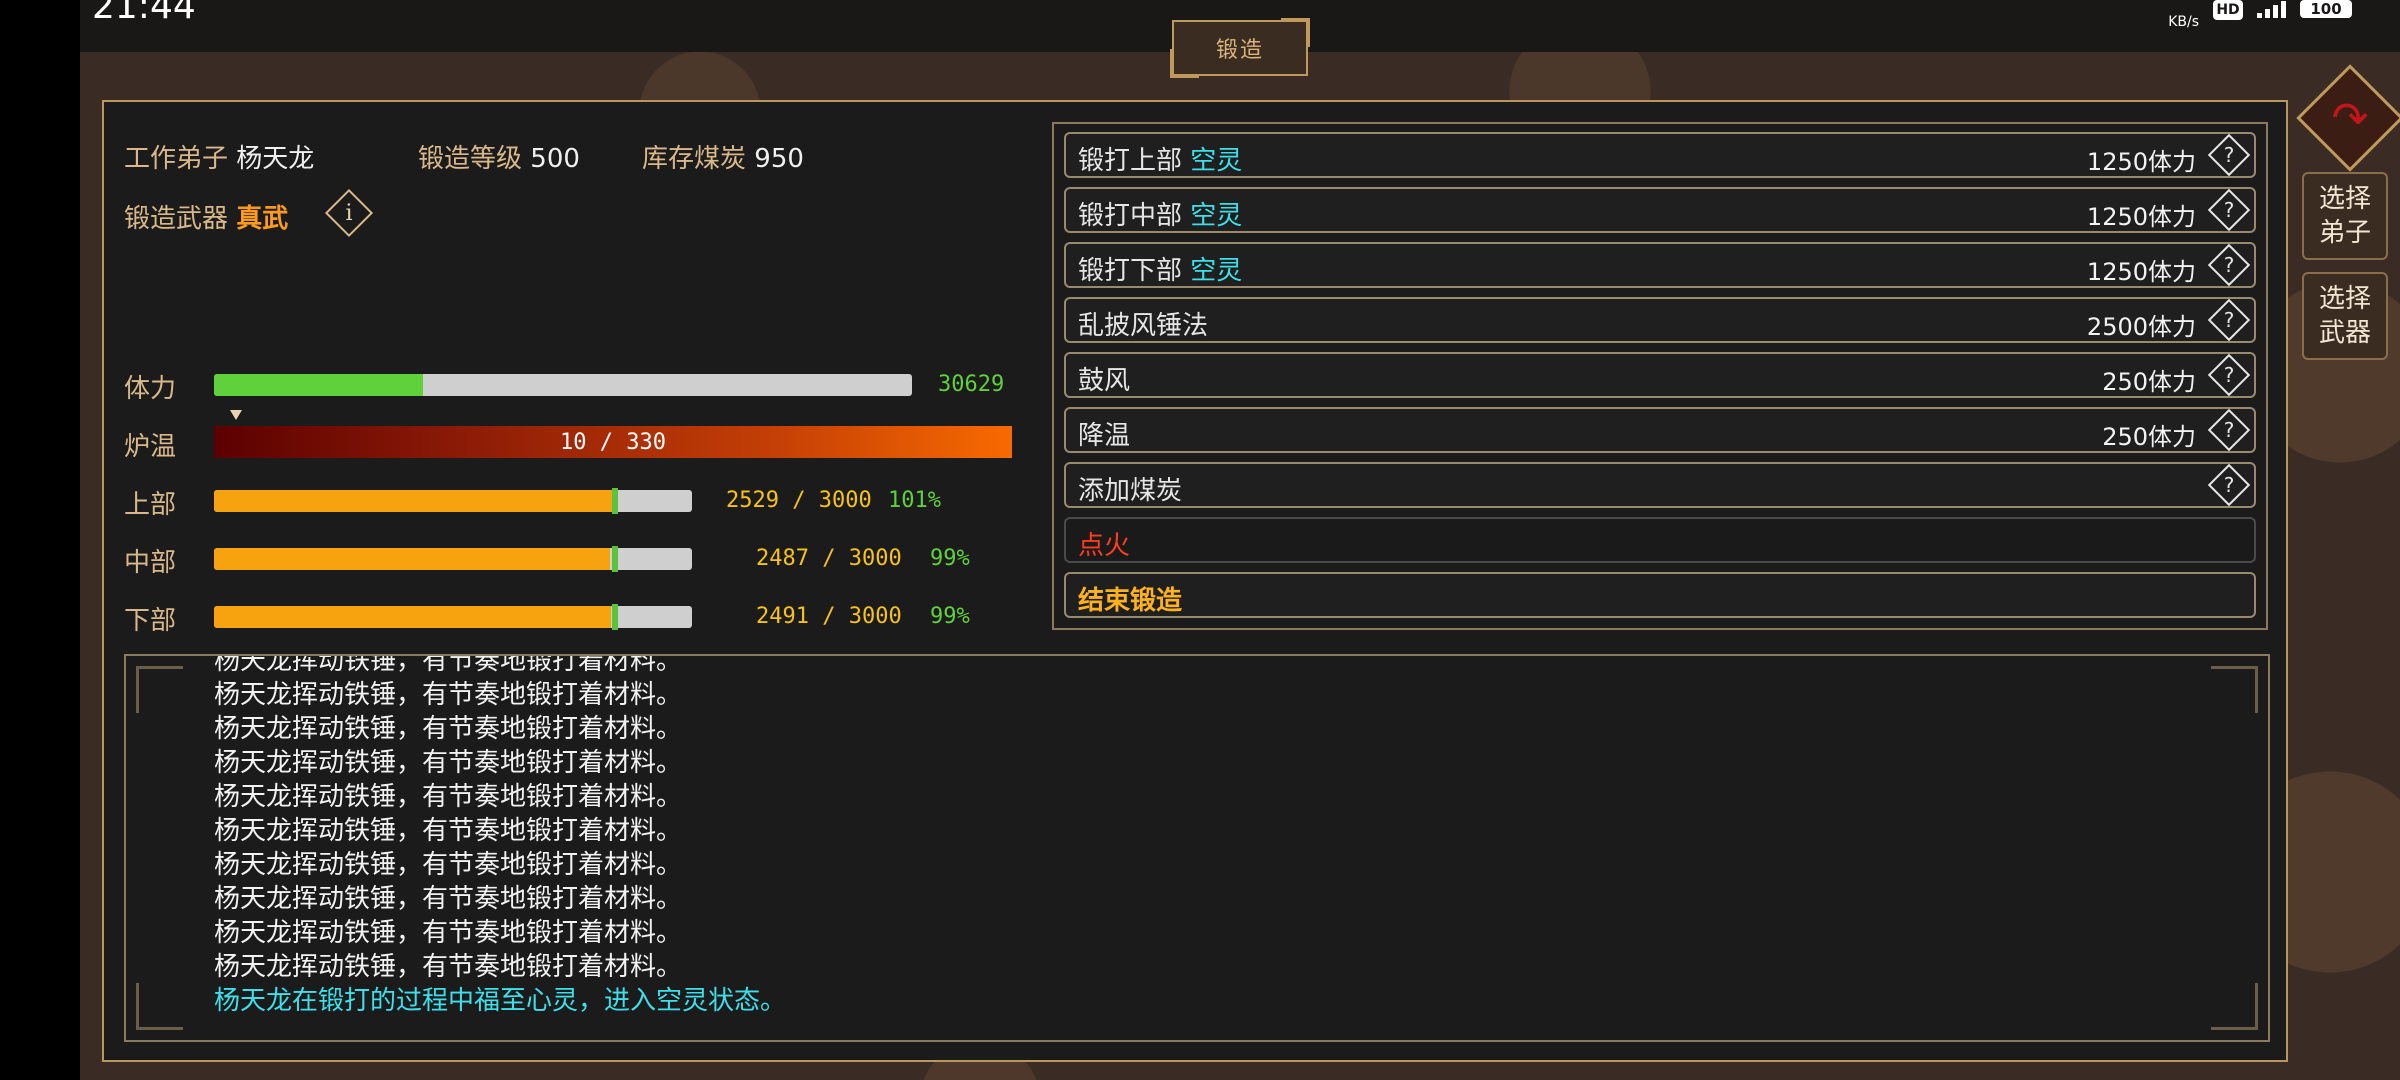  I want to click on bottom-part-value: 2491 / 3000, so click(829, 616).